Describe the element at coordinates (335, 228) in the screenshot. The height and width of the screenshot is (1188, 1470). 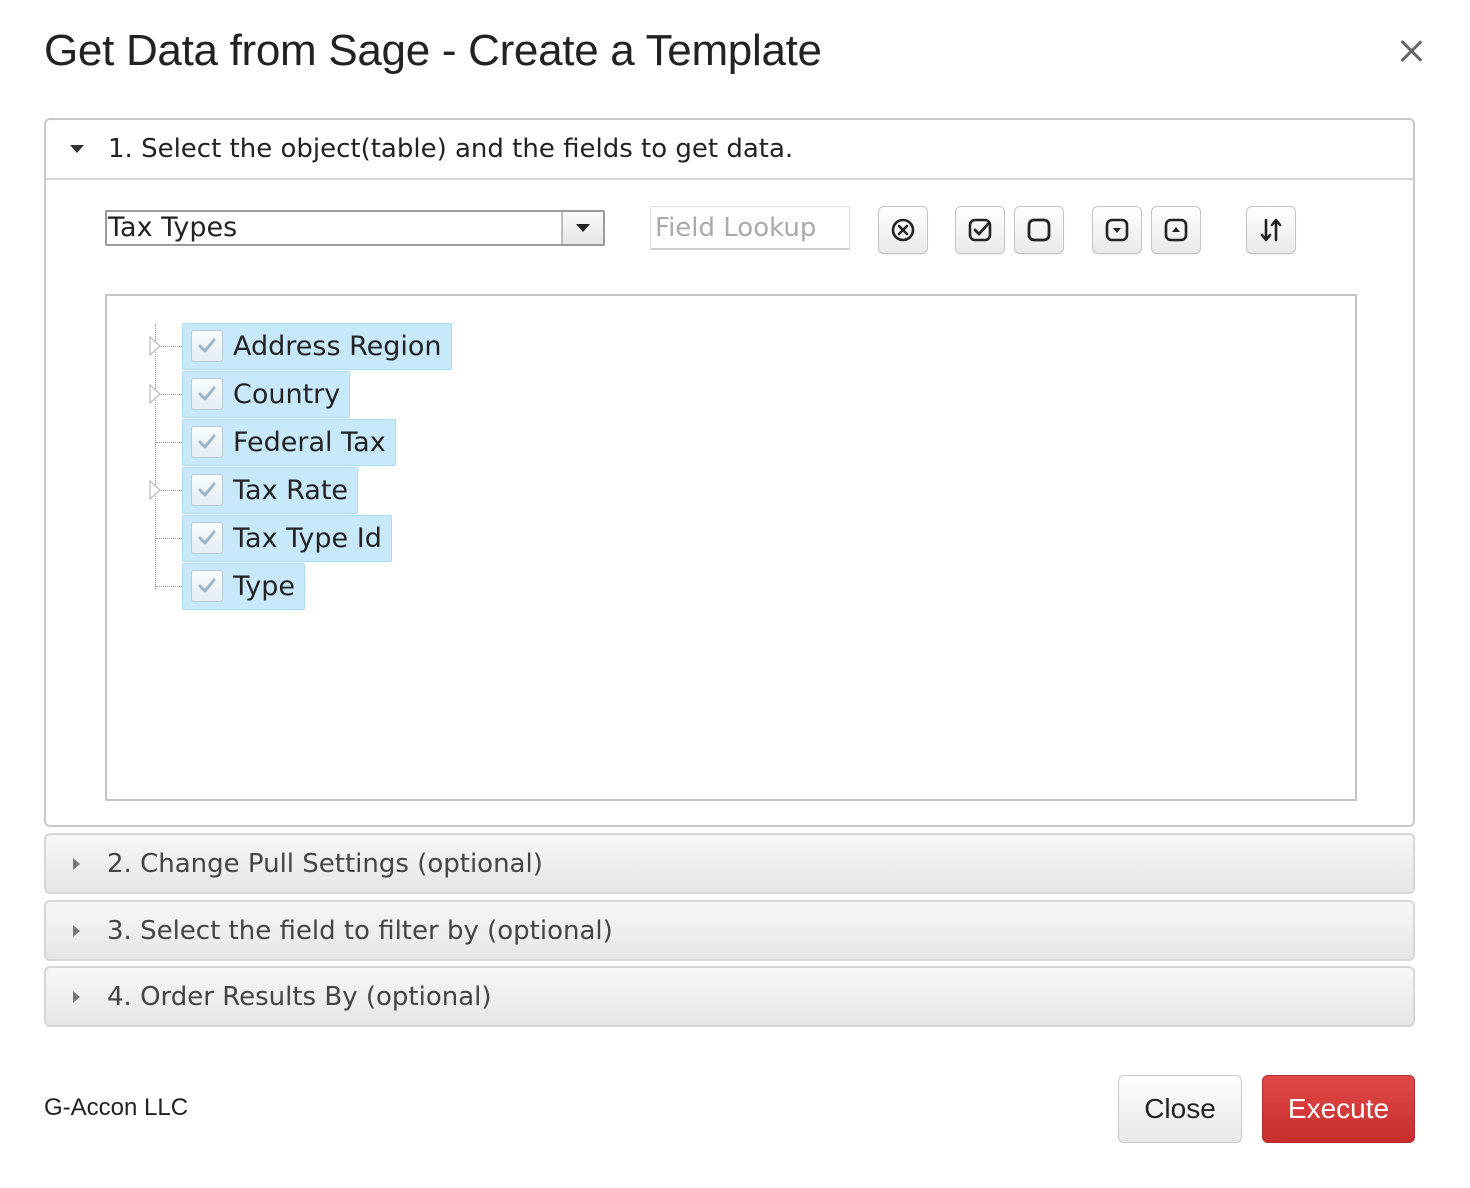
I see `object-select-value: Tax Types` at that location.